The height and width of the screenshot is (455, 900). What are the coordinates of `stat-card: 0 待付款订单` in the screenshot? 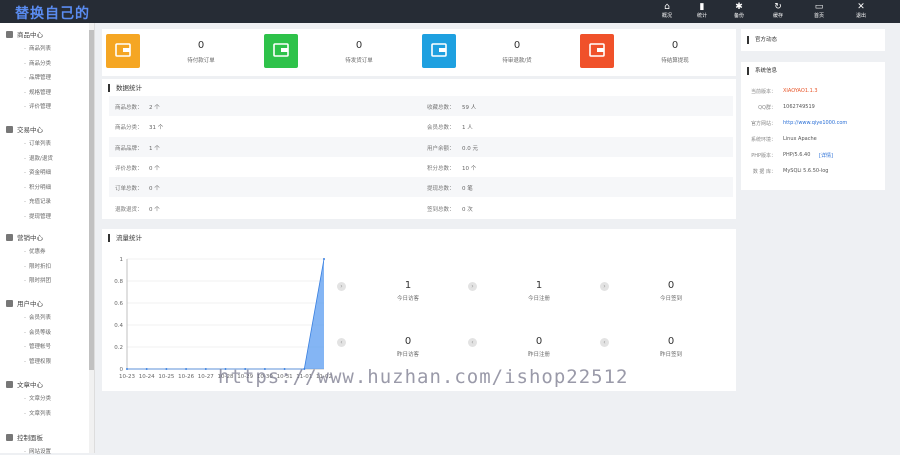 It's located at (185, 53).